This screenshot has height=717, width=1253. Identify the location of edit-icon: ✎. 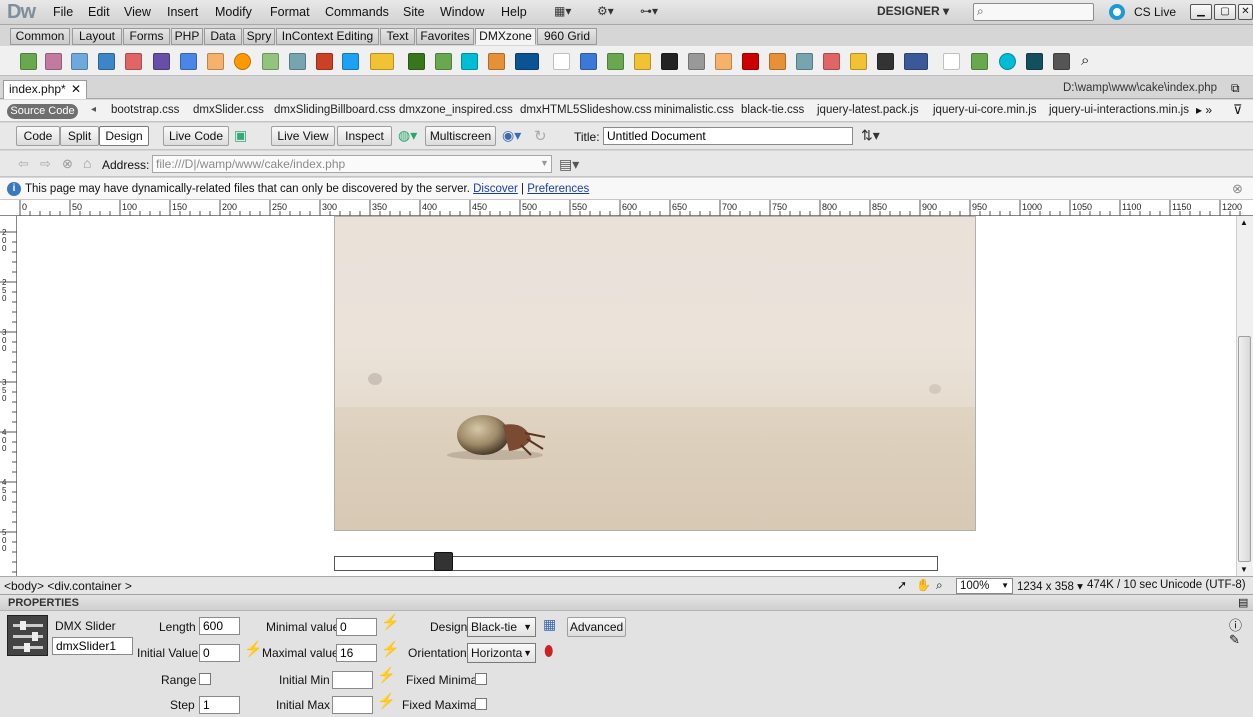
(1234, 640).